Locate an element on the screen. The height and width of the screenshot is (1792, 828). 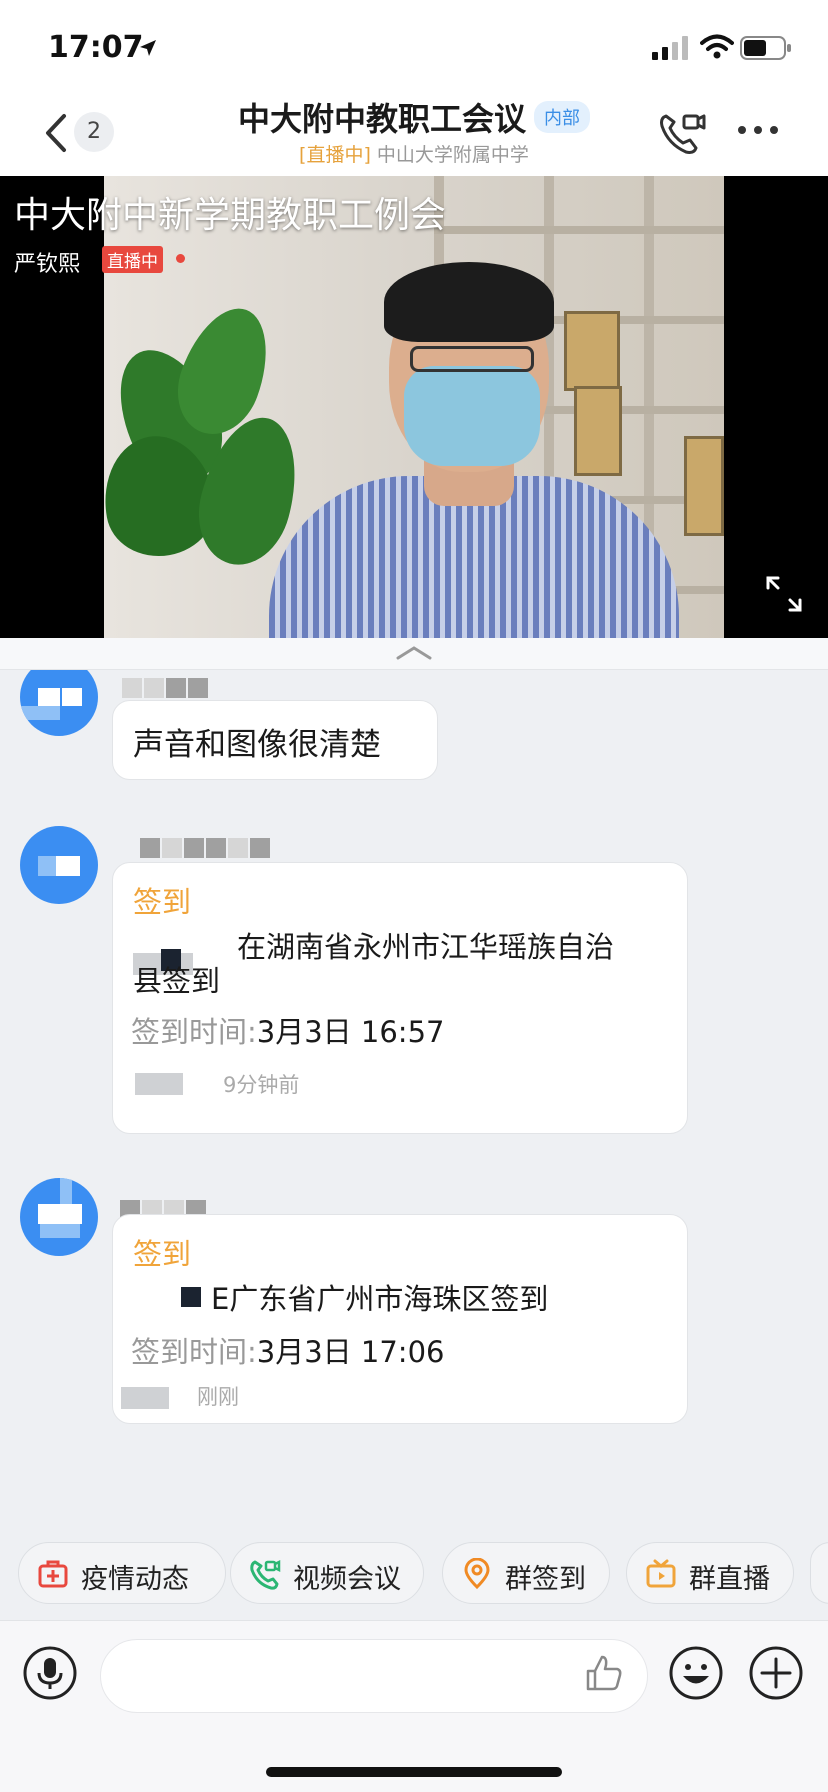
signin-time: 签到时间:3月3日 17:06 is located at coordinates (287, 1350).